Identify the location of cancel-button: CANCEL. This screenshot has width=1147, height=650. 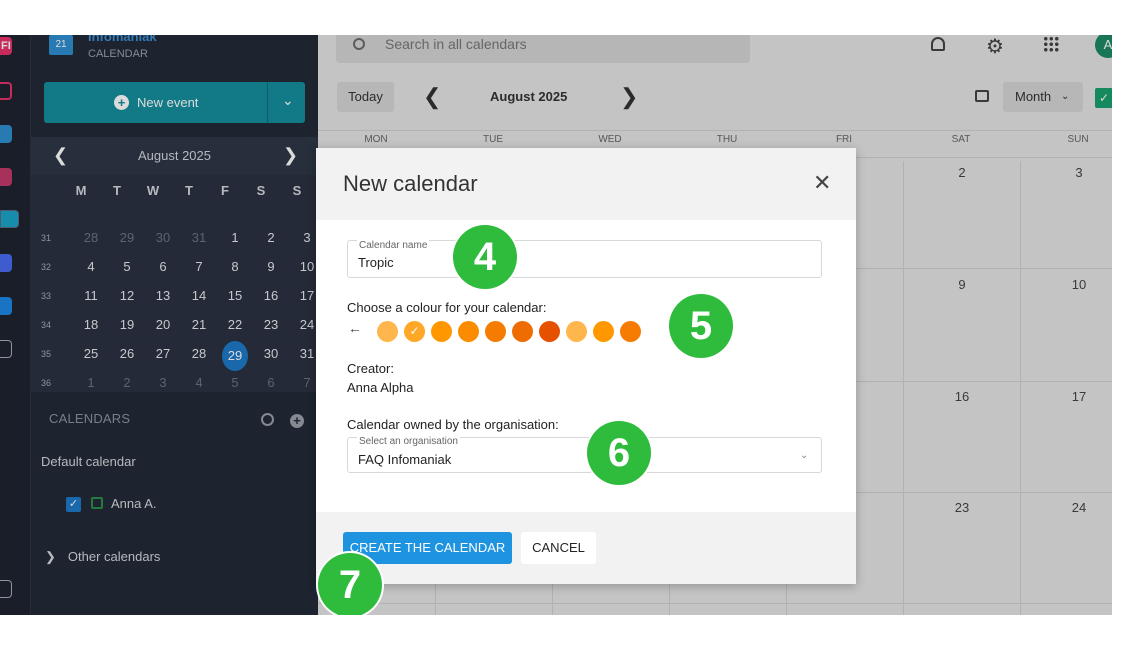
(558, 548).